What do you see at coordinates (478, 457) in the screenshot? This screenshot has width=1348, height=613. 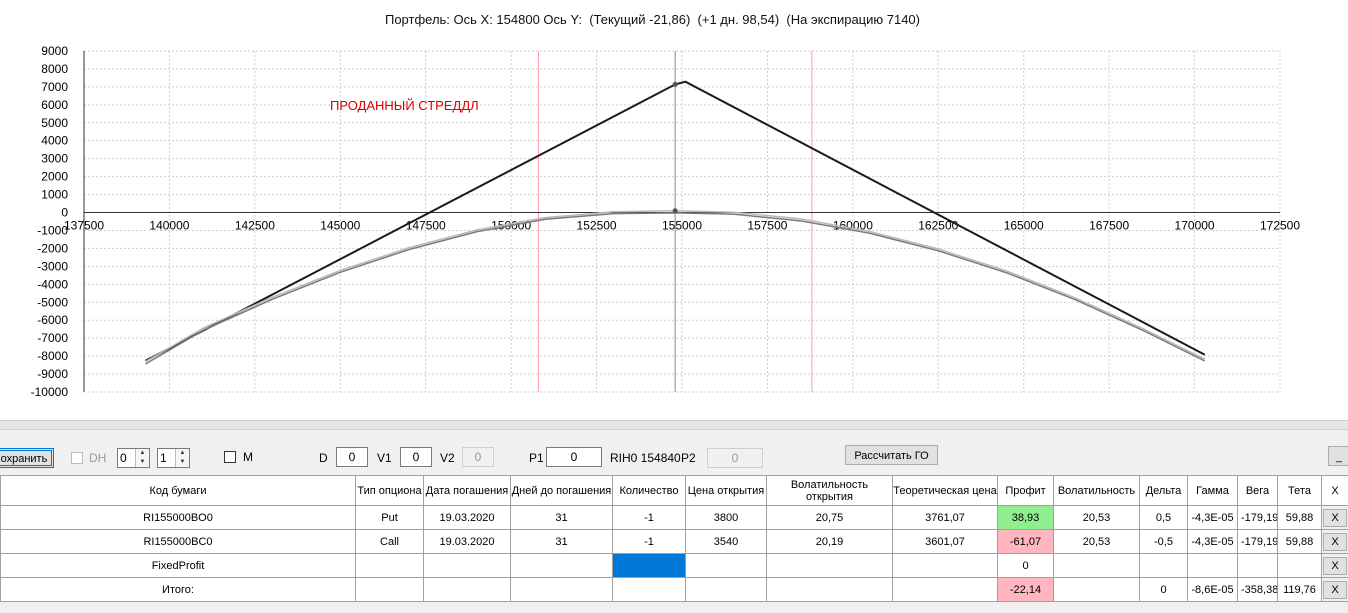 I see `v2-input: 0` at bounding box center [478, 457].